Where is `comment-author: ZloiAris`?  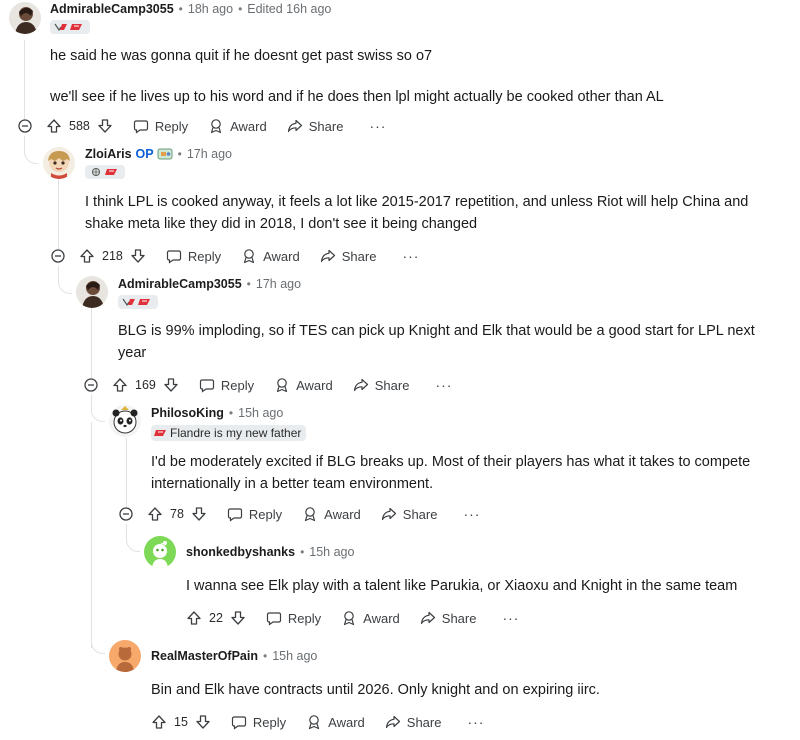 comment-author: ZloiAris is located at coordinates (108, 154).